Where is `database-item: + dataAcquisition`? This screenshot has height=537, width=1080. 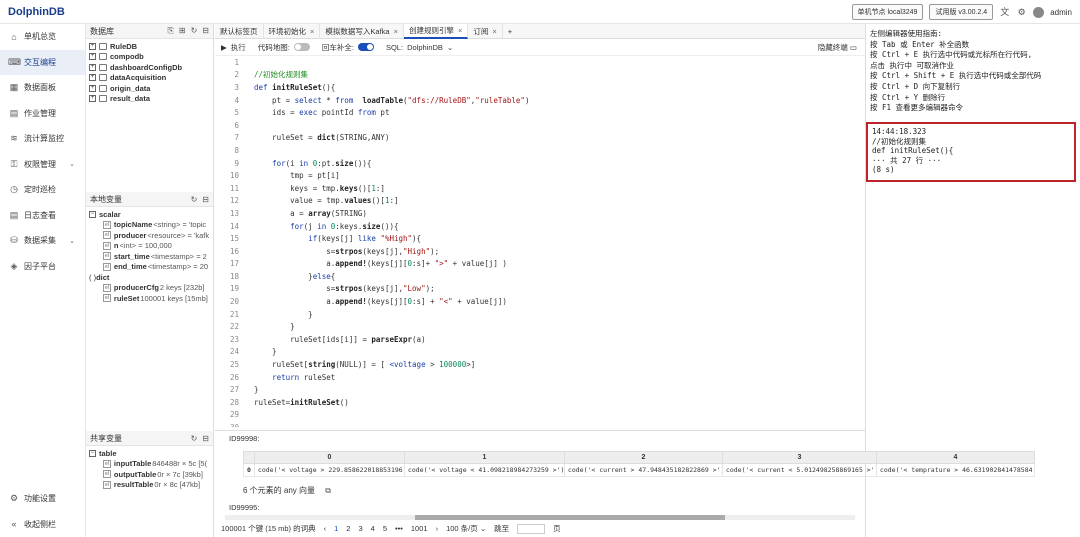
database-item: + dataAcquisition is located at coordinates (149, 78).